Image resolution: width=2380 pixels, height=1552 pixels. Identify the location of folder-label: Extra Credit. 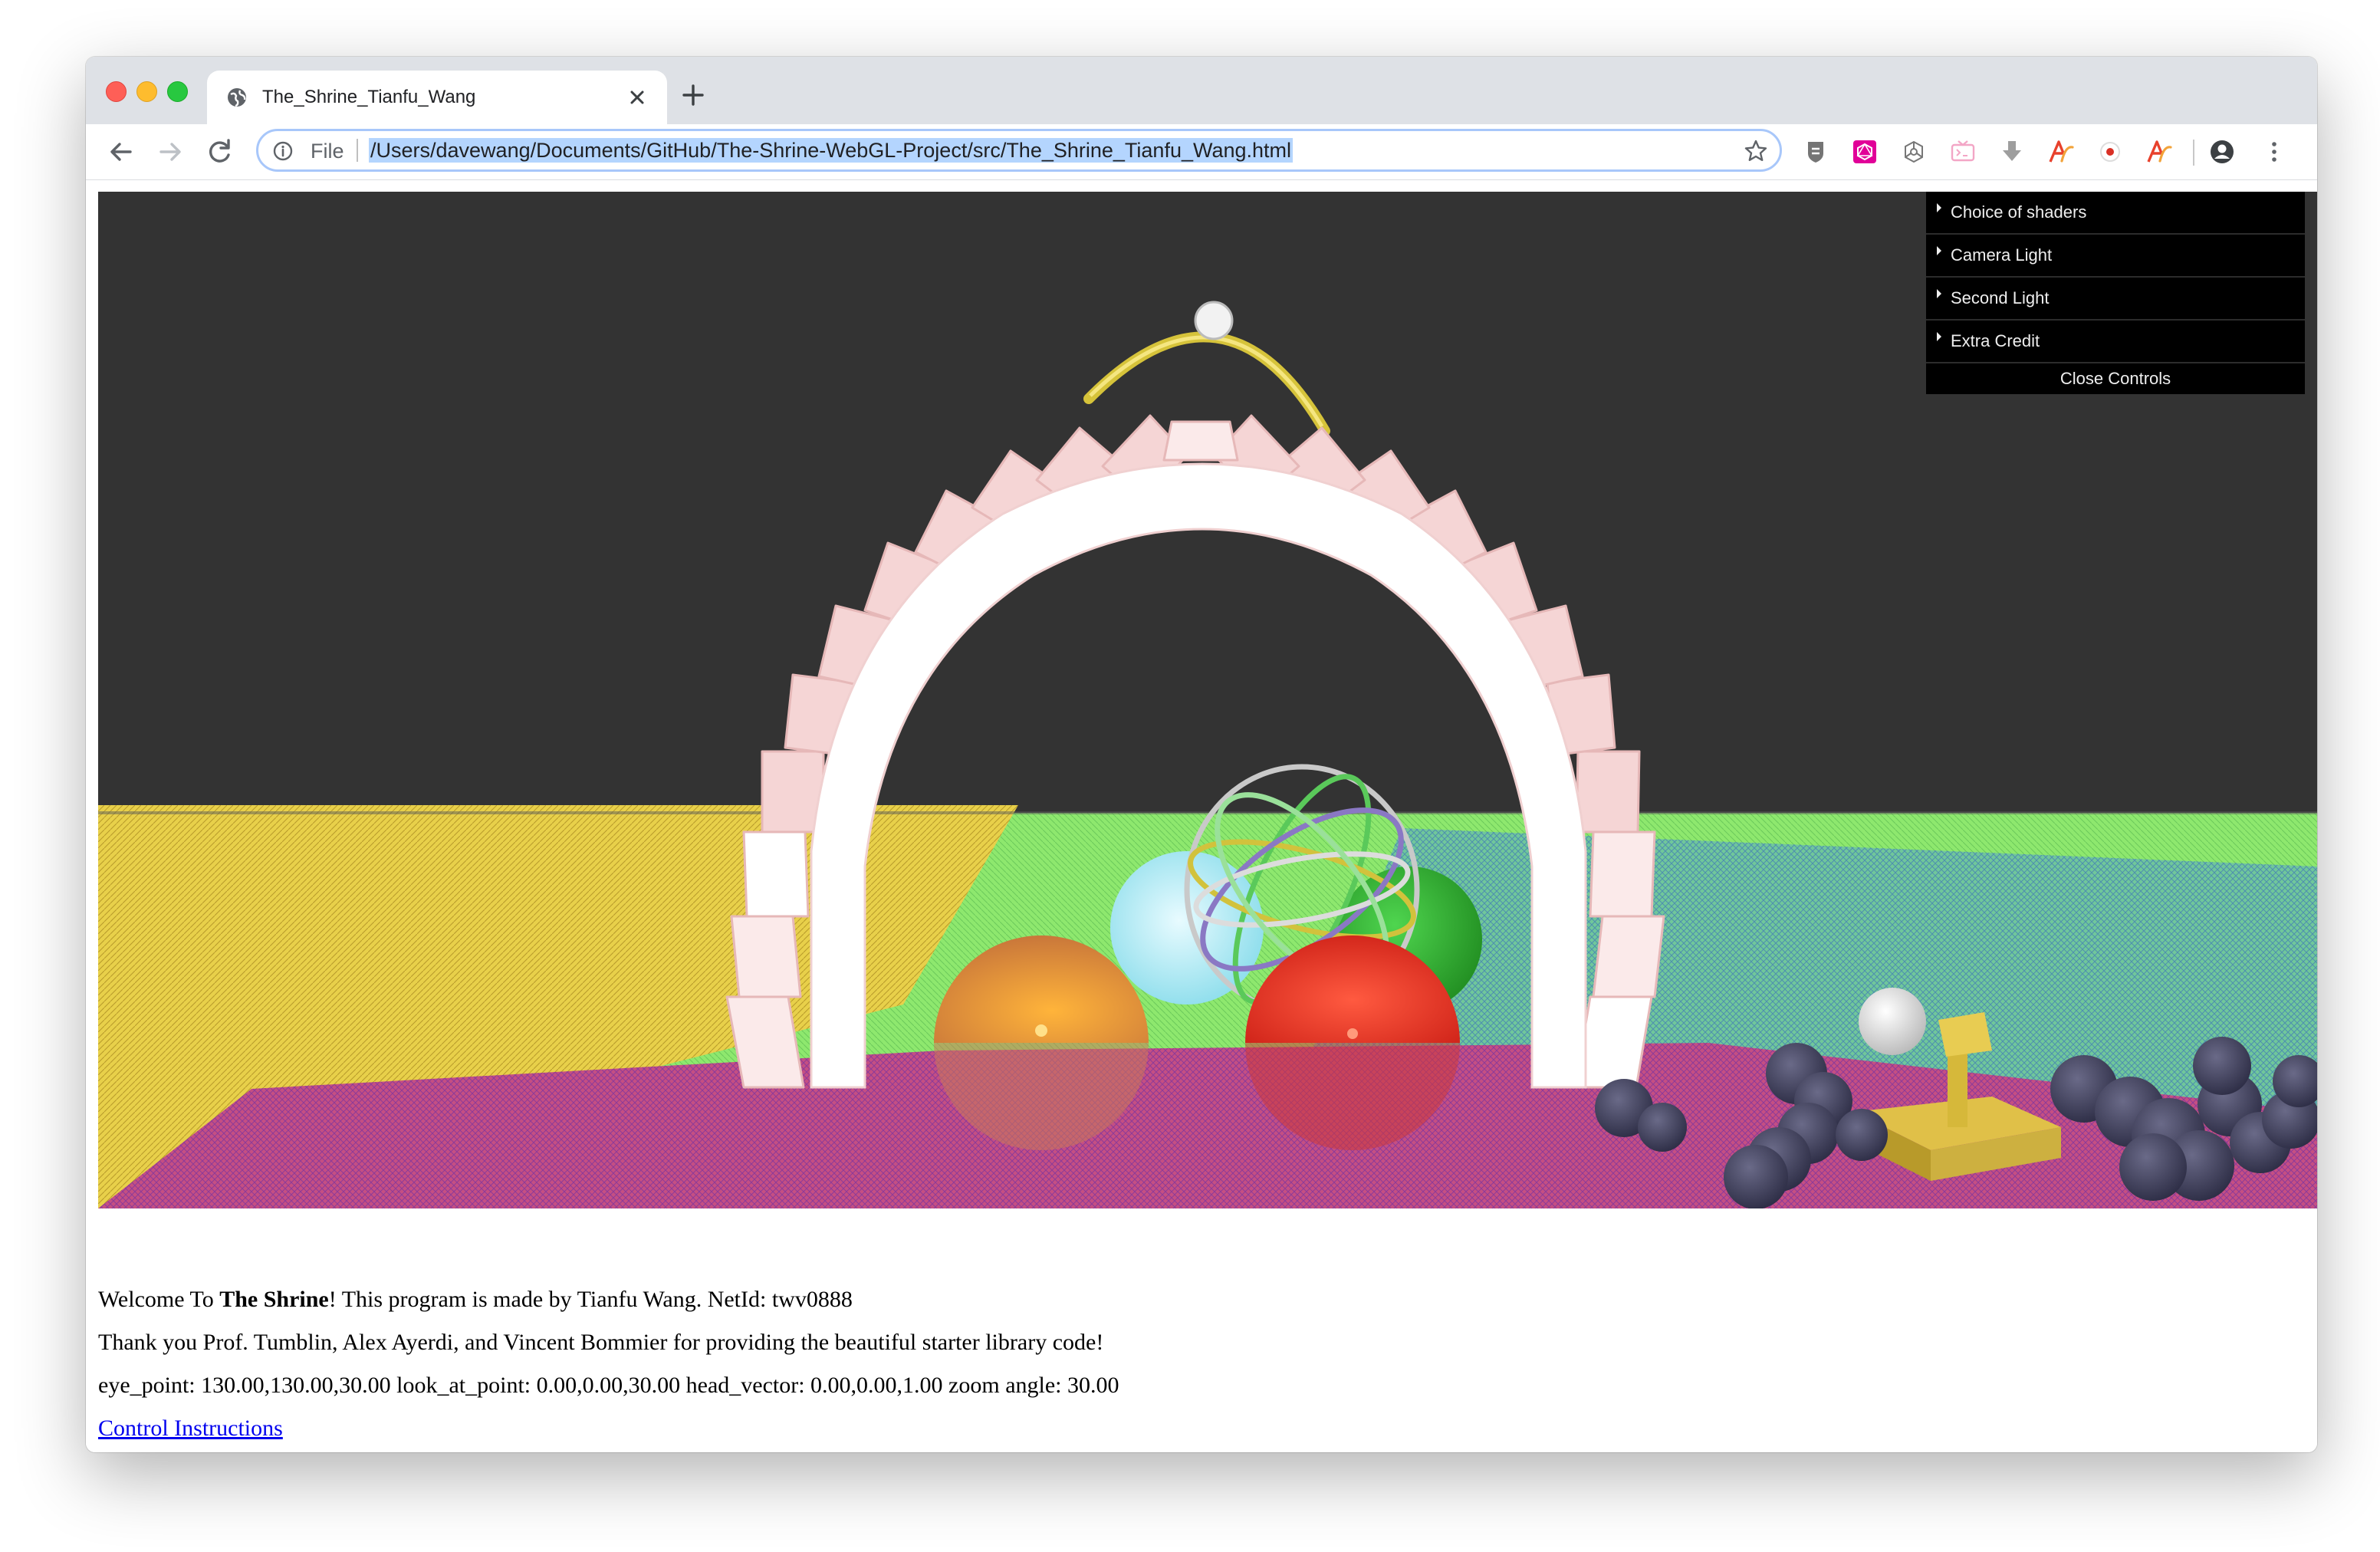
(1996, 340).